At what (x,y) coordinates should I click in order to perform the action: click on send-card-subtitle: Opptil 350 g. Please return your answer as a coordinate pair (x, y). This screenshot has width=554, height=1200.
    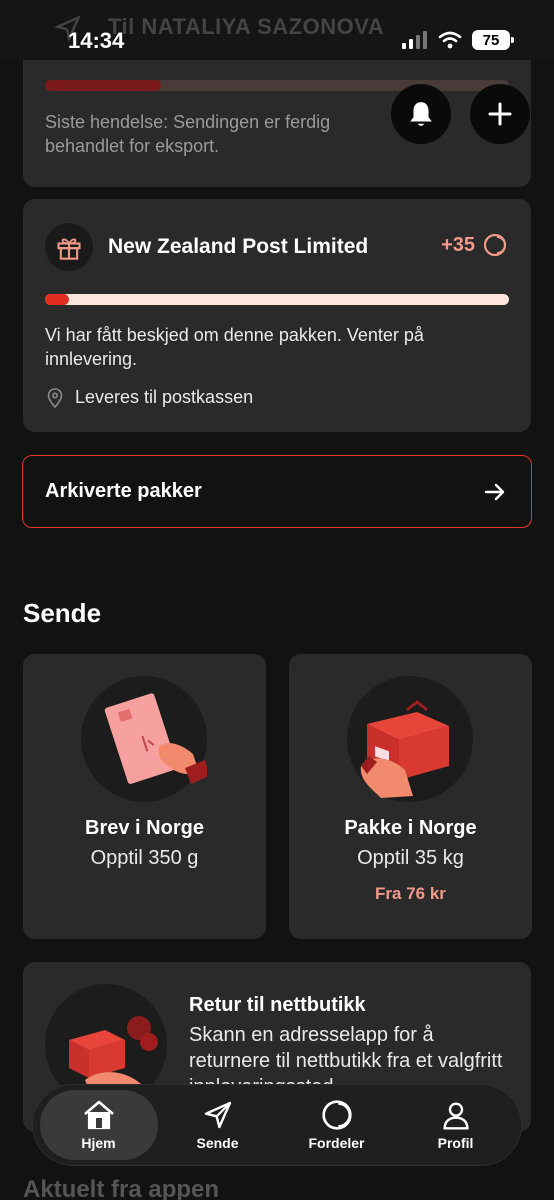
    Looking at the image, I should click on (144, 858).